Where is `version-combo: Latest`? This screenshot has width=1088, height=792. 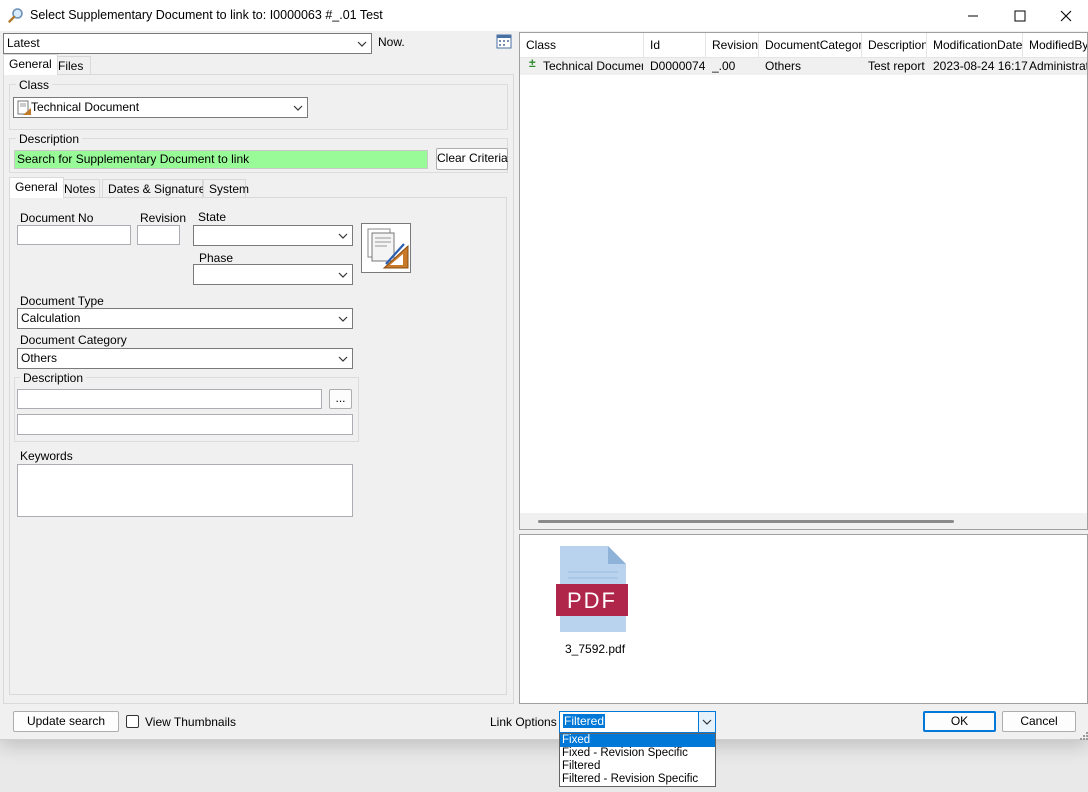 version-combo: Latest is located at coordinates (187, 43).